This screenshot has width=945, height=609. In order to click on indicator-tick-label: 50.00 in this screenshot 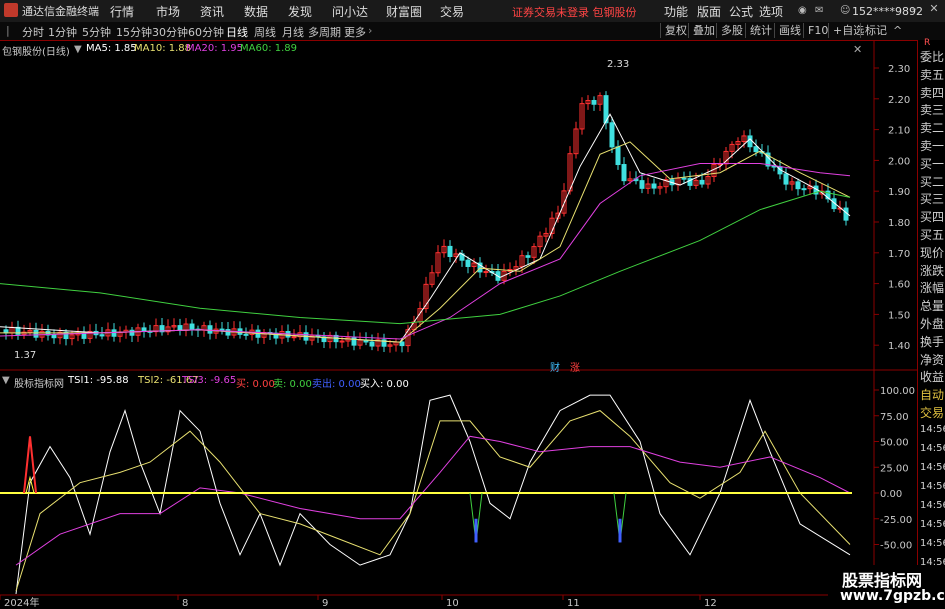, I will do `click(894, 443)`.